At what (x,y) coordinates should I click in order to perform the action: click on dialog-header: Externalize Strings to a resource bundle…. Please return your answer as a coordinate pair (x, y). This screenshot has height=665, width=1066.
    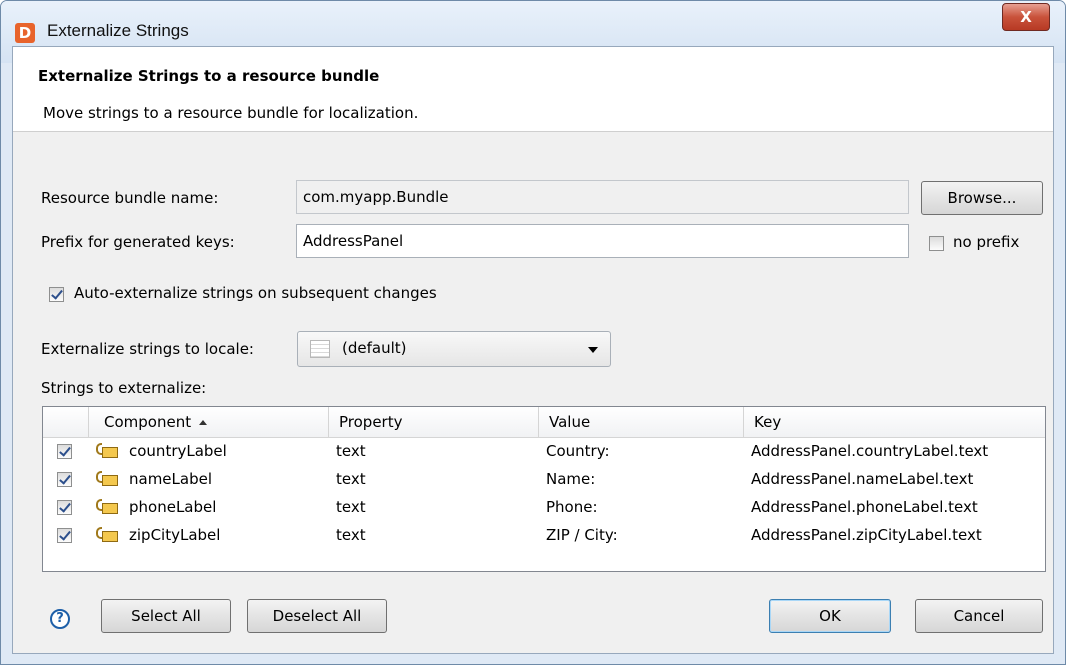
    Looking at the image, I should click on (533, 89).